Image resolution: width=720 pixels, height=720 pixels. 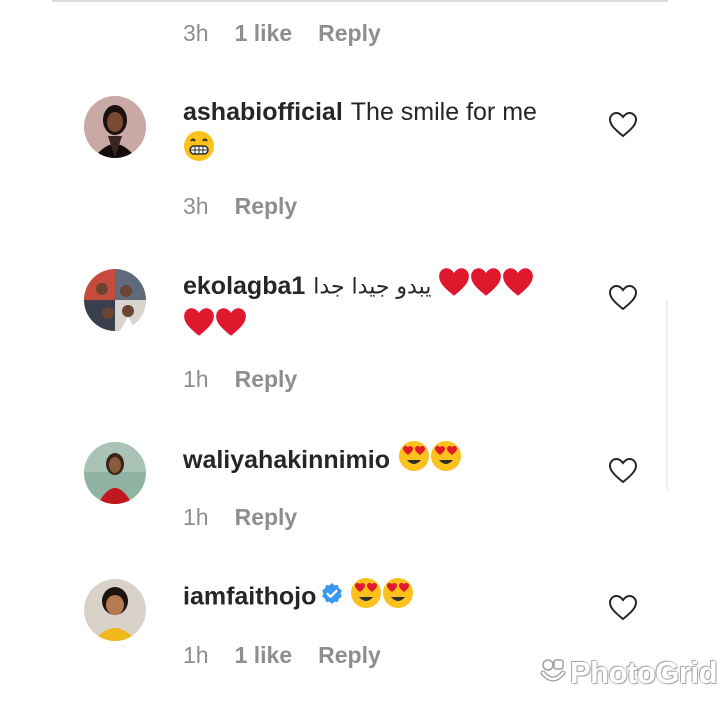 I want to click on comment-text: iamfaithojo, so click(x=383, y=598).